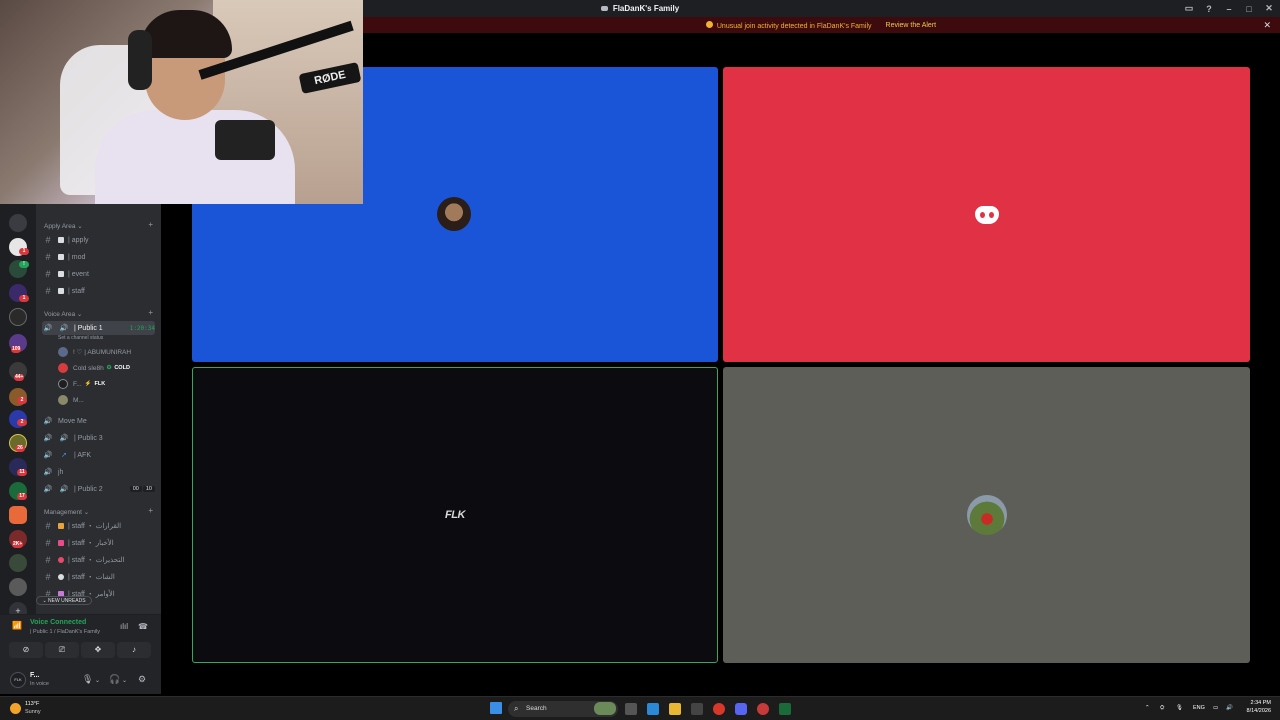 The height and width of the screenshot is (720, 1280). What do you see at coordinates (1179, 708) in the screenshot?
I see `mic-tray-icon: 🎙` at bounding box center [1179, 708].